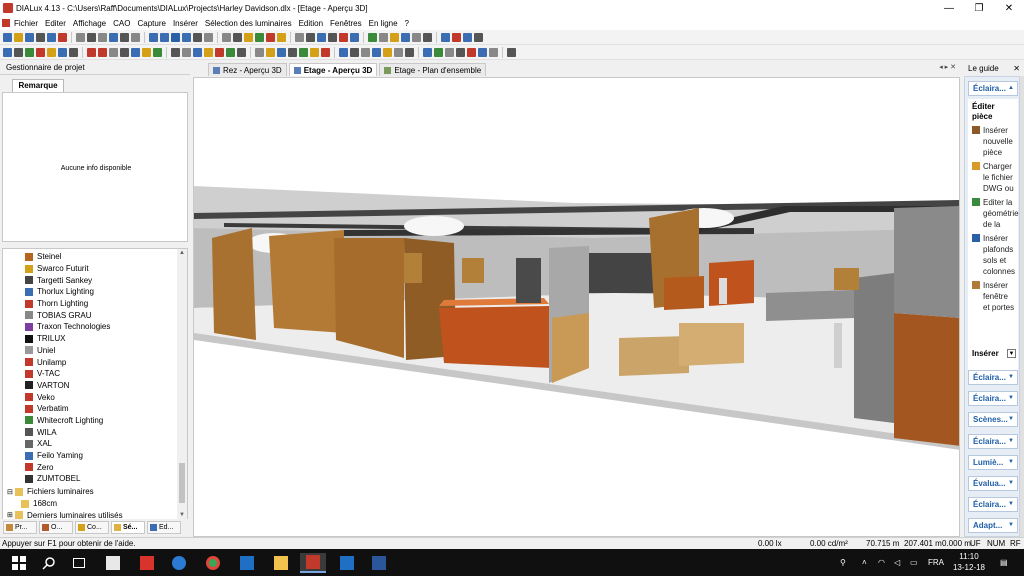 This screenshot has width=1024, height=576. I want to click on tree-item-manufacturer: Feilo Yaming, so click(100, 456).